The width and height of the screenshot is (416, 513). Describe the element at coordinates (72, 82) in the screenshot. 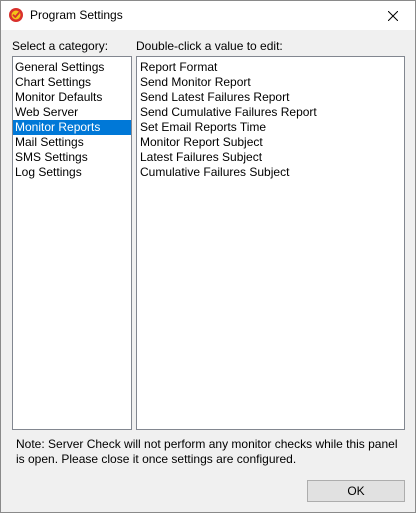

I see `category-item: Chart Settings` at that location.